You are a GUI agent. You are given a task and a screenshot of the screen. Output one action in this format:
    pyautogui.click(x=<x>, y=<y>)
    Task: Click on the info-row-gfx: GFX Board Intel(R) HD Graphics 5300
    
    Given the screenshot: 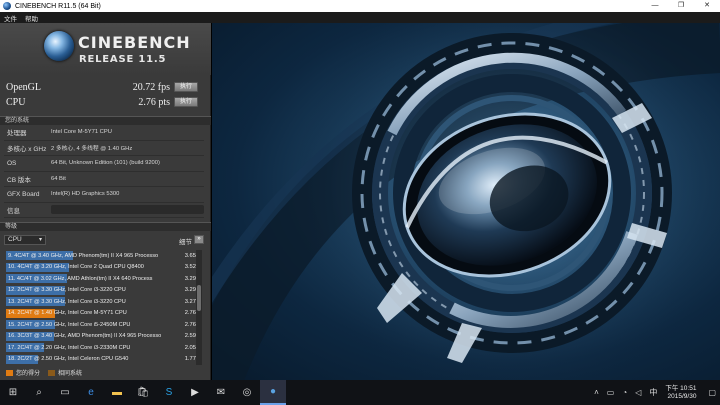 What is the action you would take?
    pyautogui.click(x=104, y=195)
    